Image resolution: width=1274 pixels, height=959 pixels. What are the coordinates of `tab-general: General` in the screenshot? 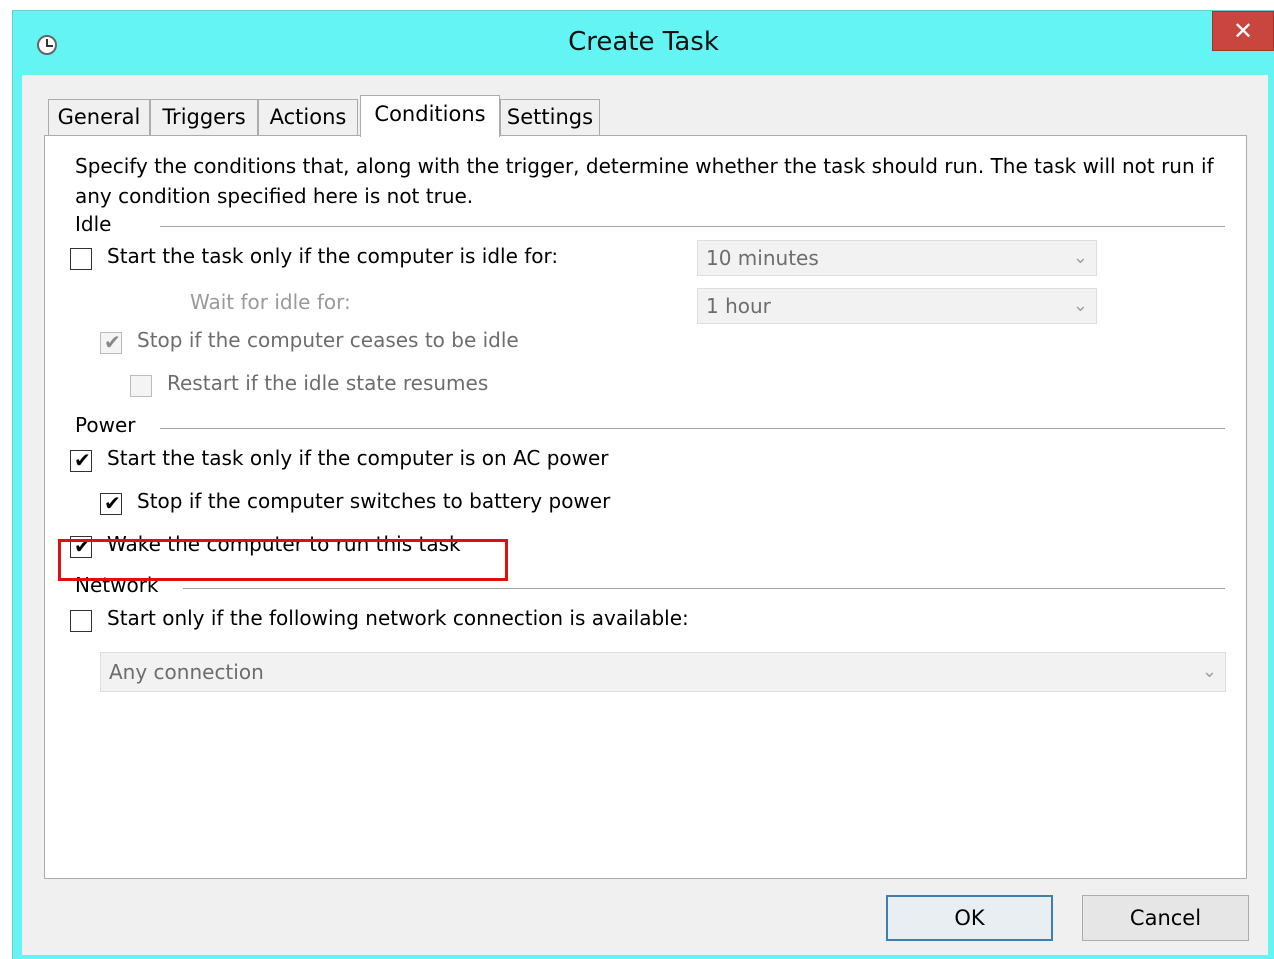 It's located at (99, 117).